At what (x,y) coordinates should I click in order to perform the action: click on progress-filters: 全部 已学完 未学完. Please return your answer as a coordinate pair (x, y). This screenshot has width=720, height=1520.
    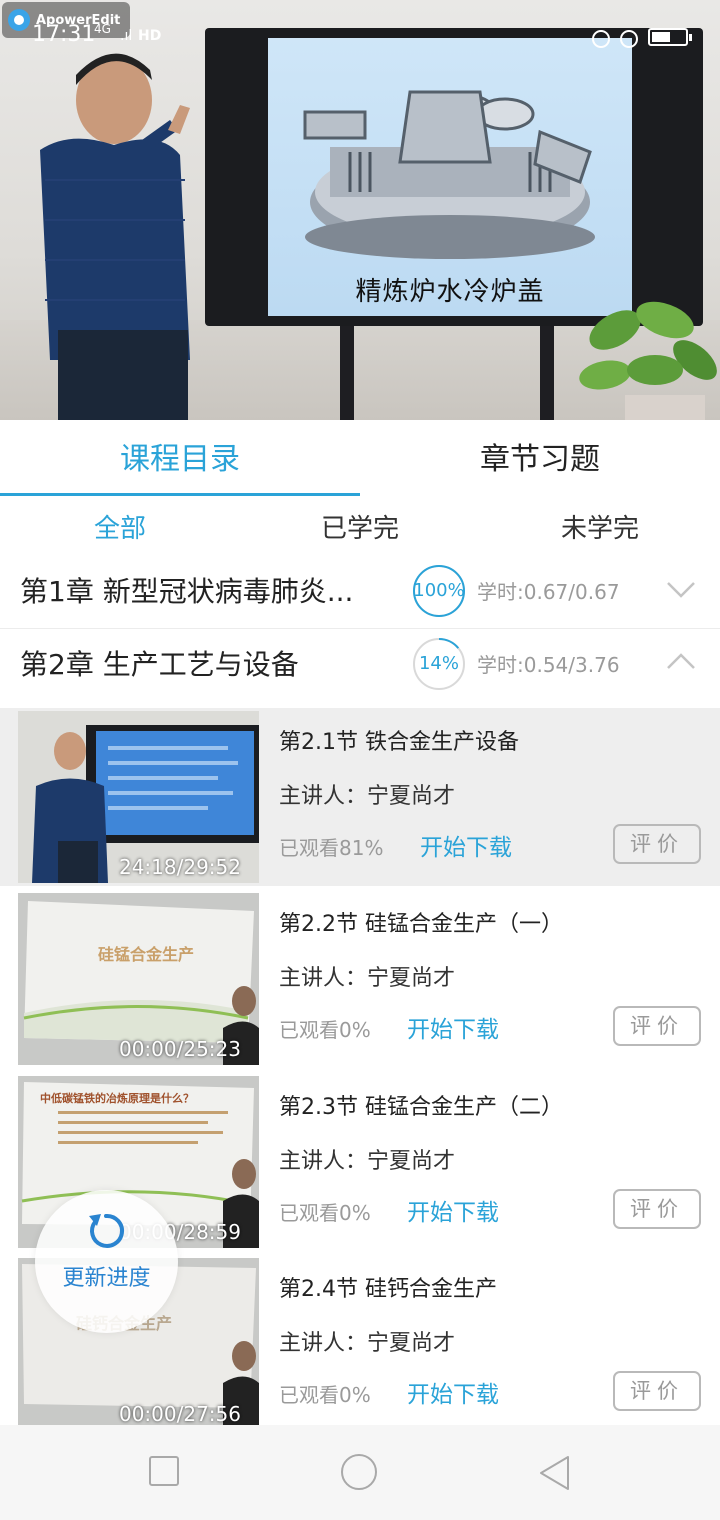
    Looking at the image, I should click on (360, 528).